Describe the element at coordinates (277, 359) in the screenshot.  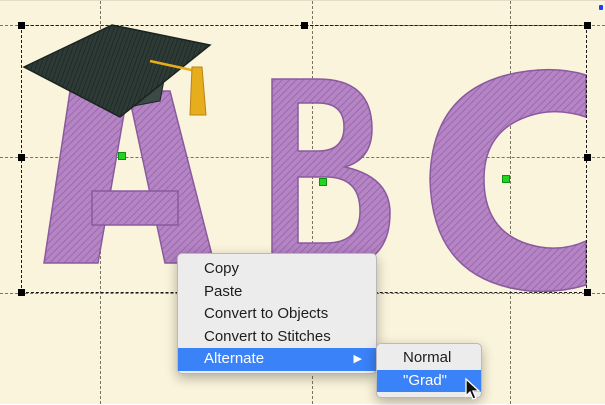
I see `menu-item-alternate: Alternate ▶` at that location.